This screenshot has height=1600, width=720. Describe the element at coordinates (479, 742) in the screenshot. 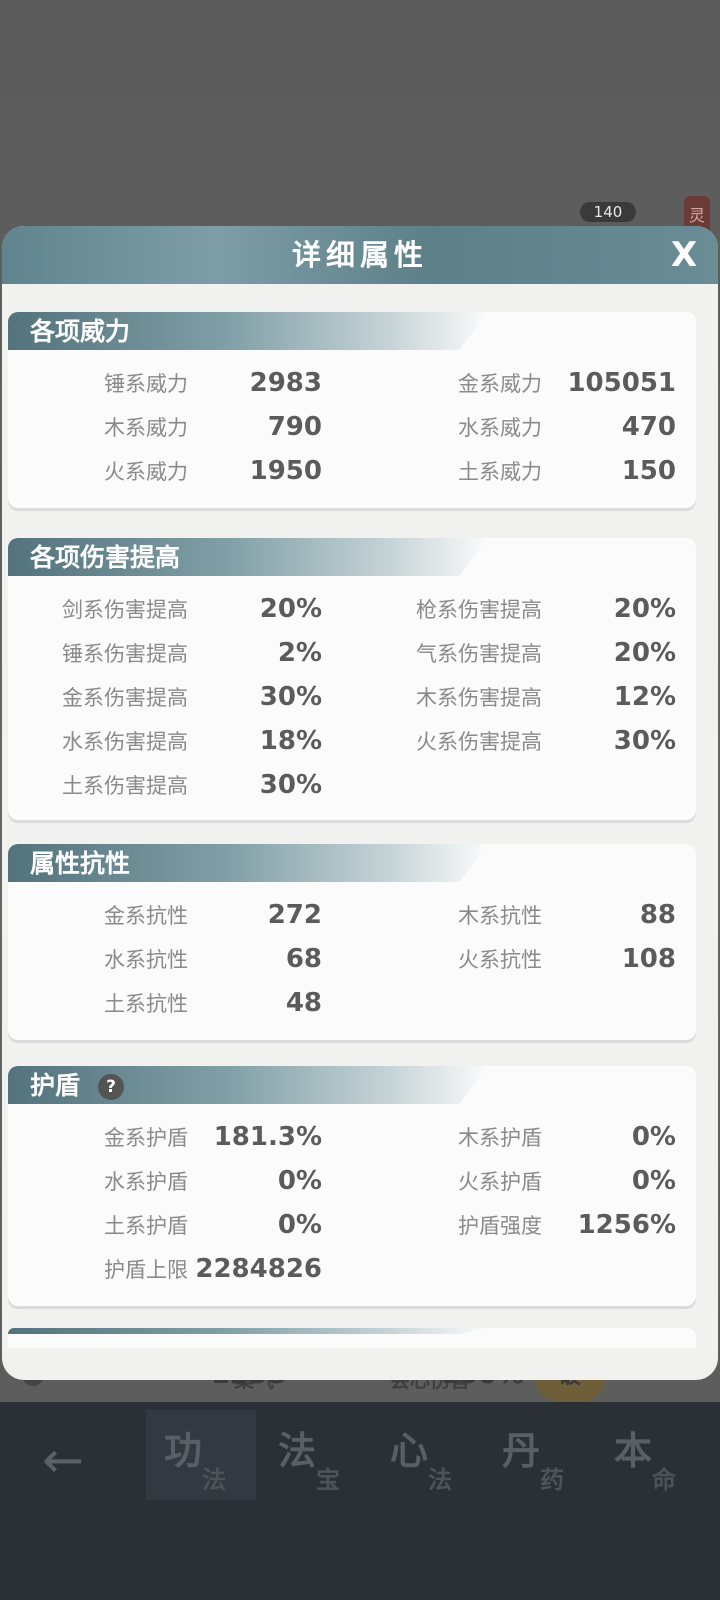

I see `stat-label: 火系伤害提高` at that location.